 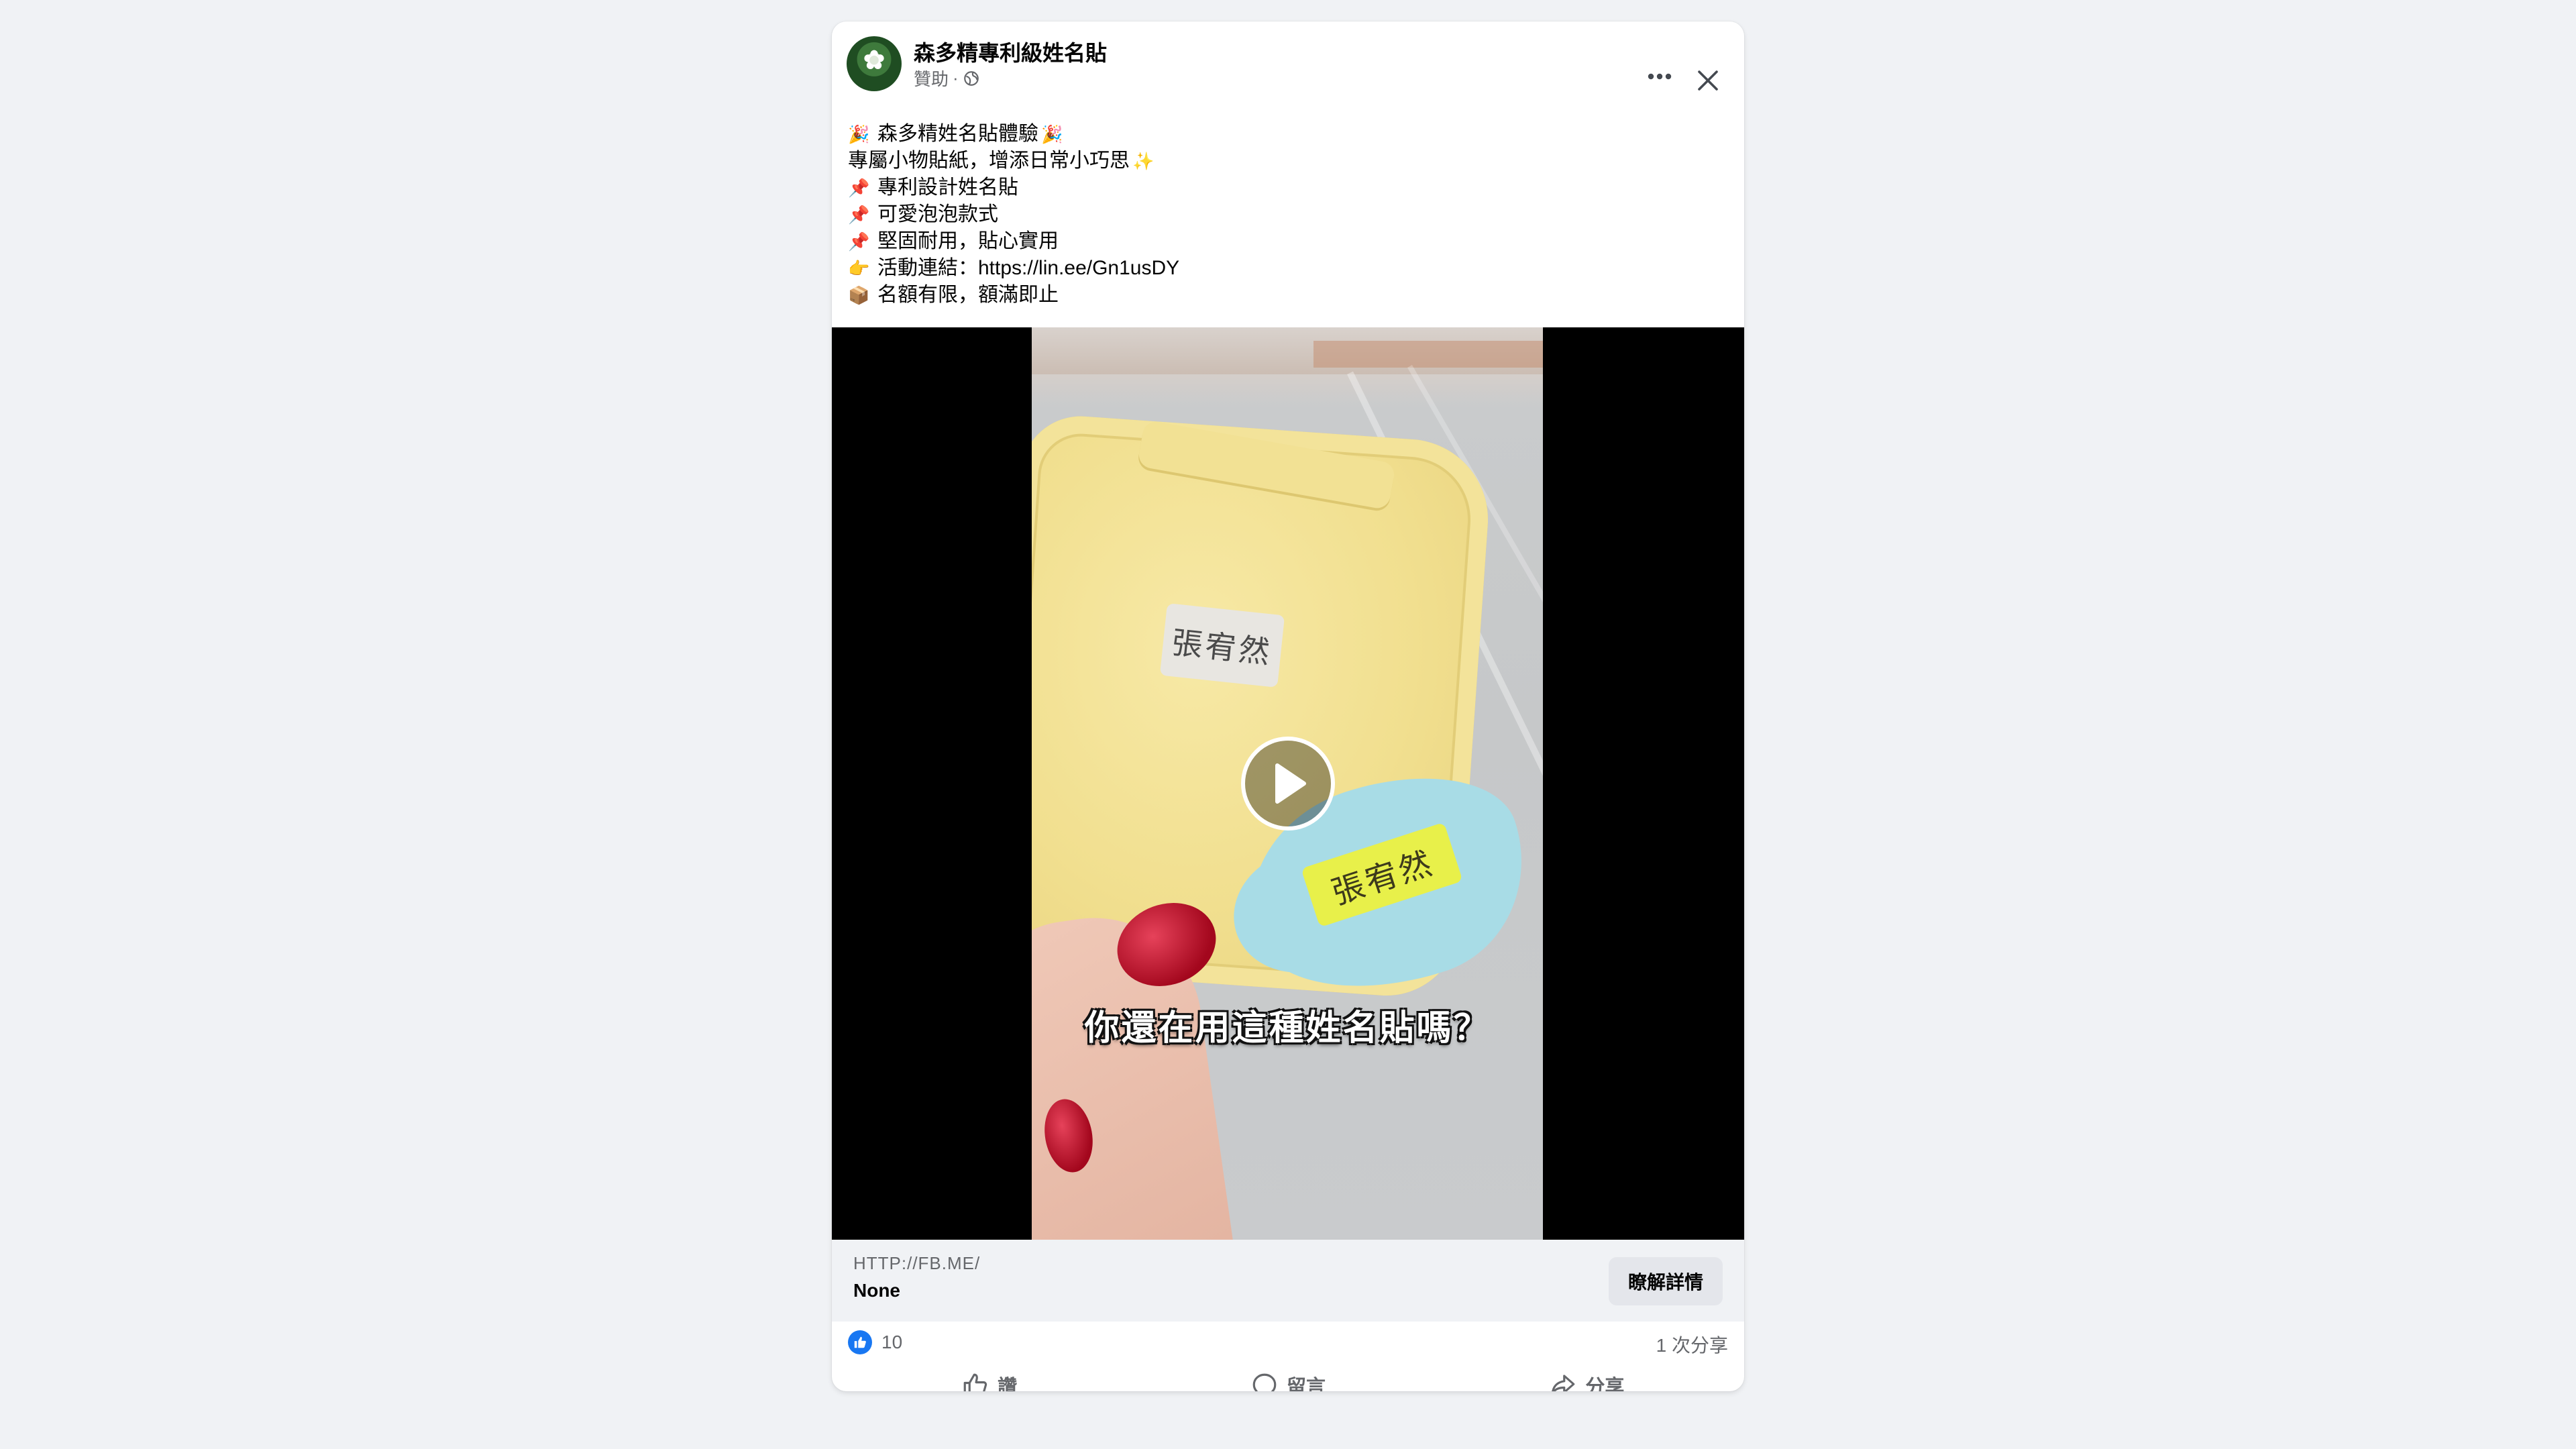 I want to click on close-icon, so click(x=1708, y=80).